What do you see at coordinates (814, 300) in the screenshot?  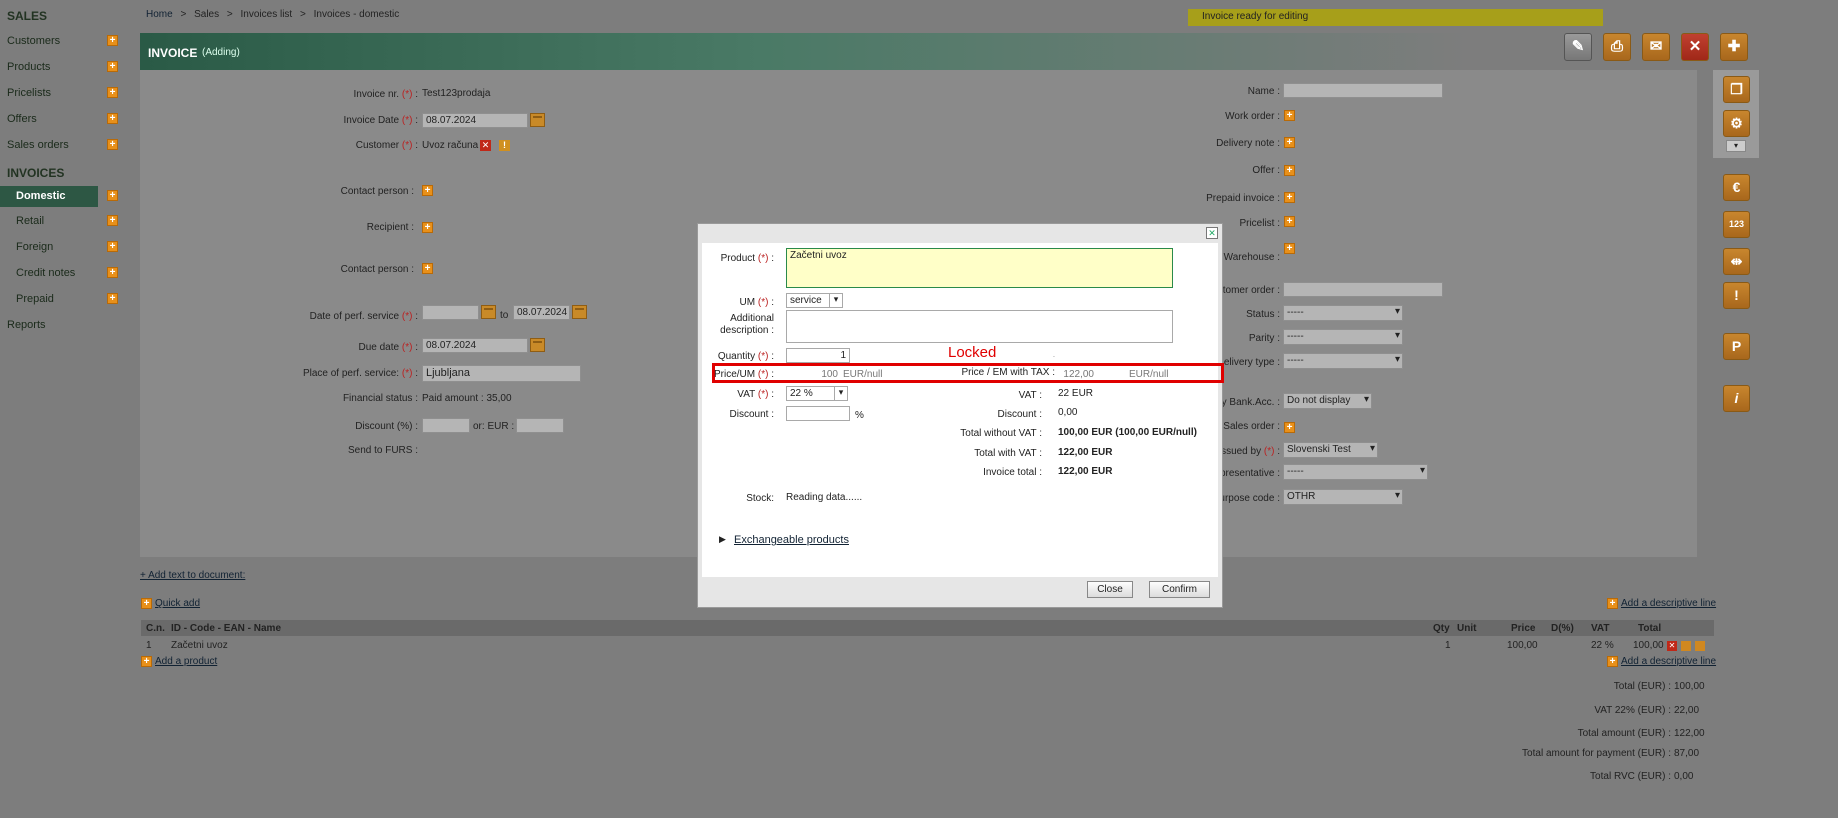 I see `um-select: service ▾` at bounding box center [814, 300].